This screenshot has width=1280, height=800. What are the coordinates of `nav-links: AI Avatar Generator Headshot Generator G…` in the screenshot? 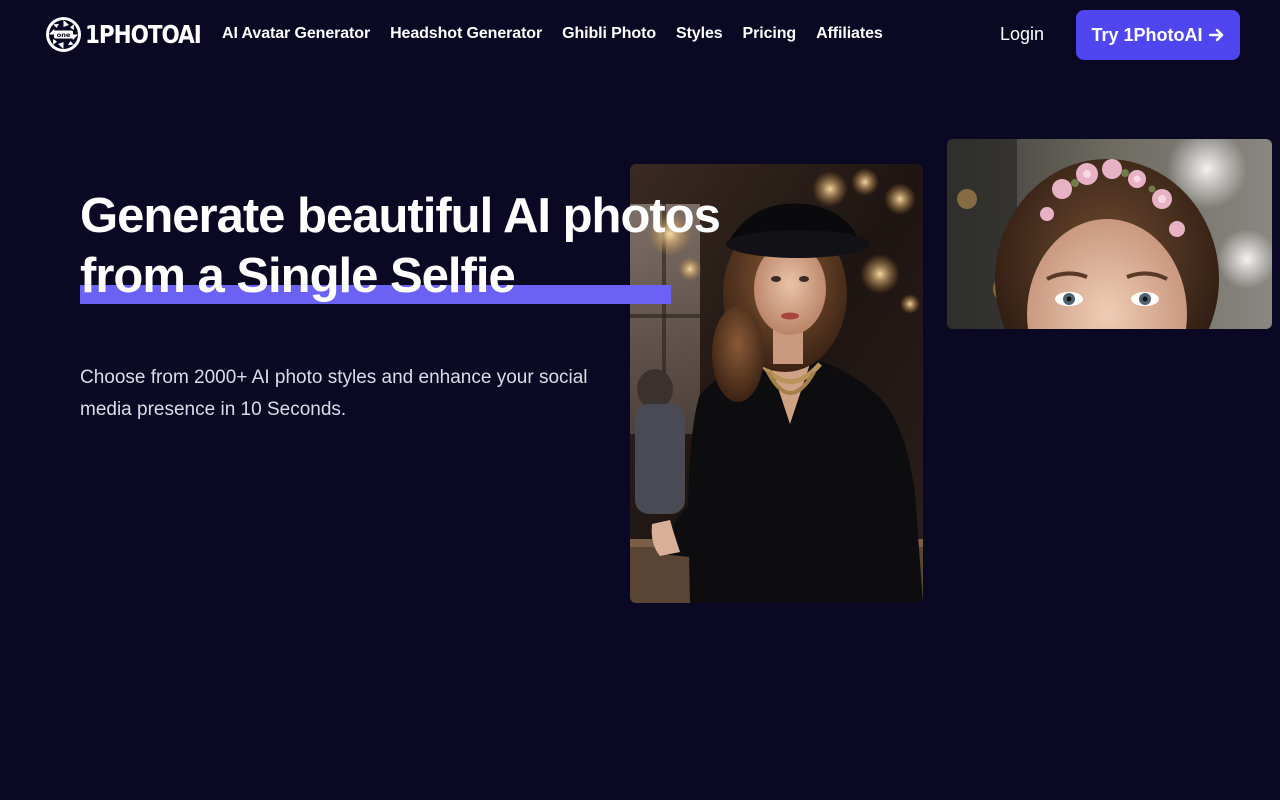 It's located at (552, 34).